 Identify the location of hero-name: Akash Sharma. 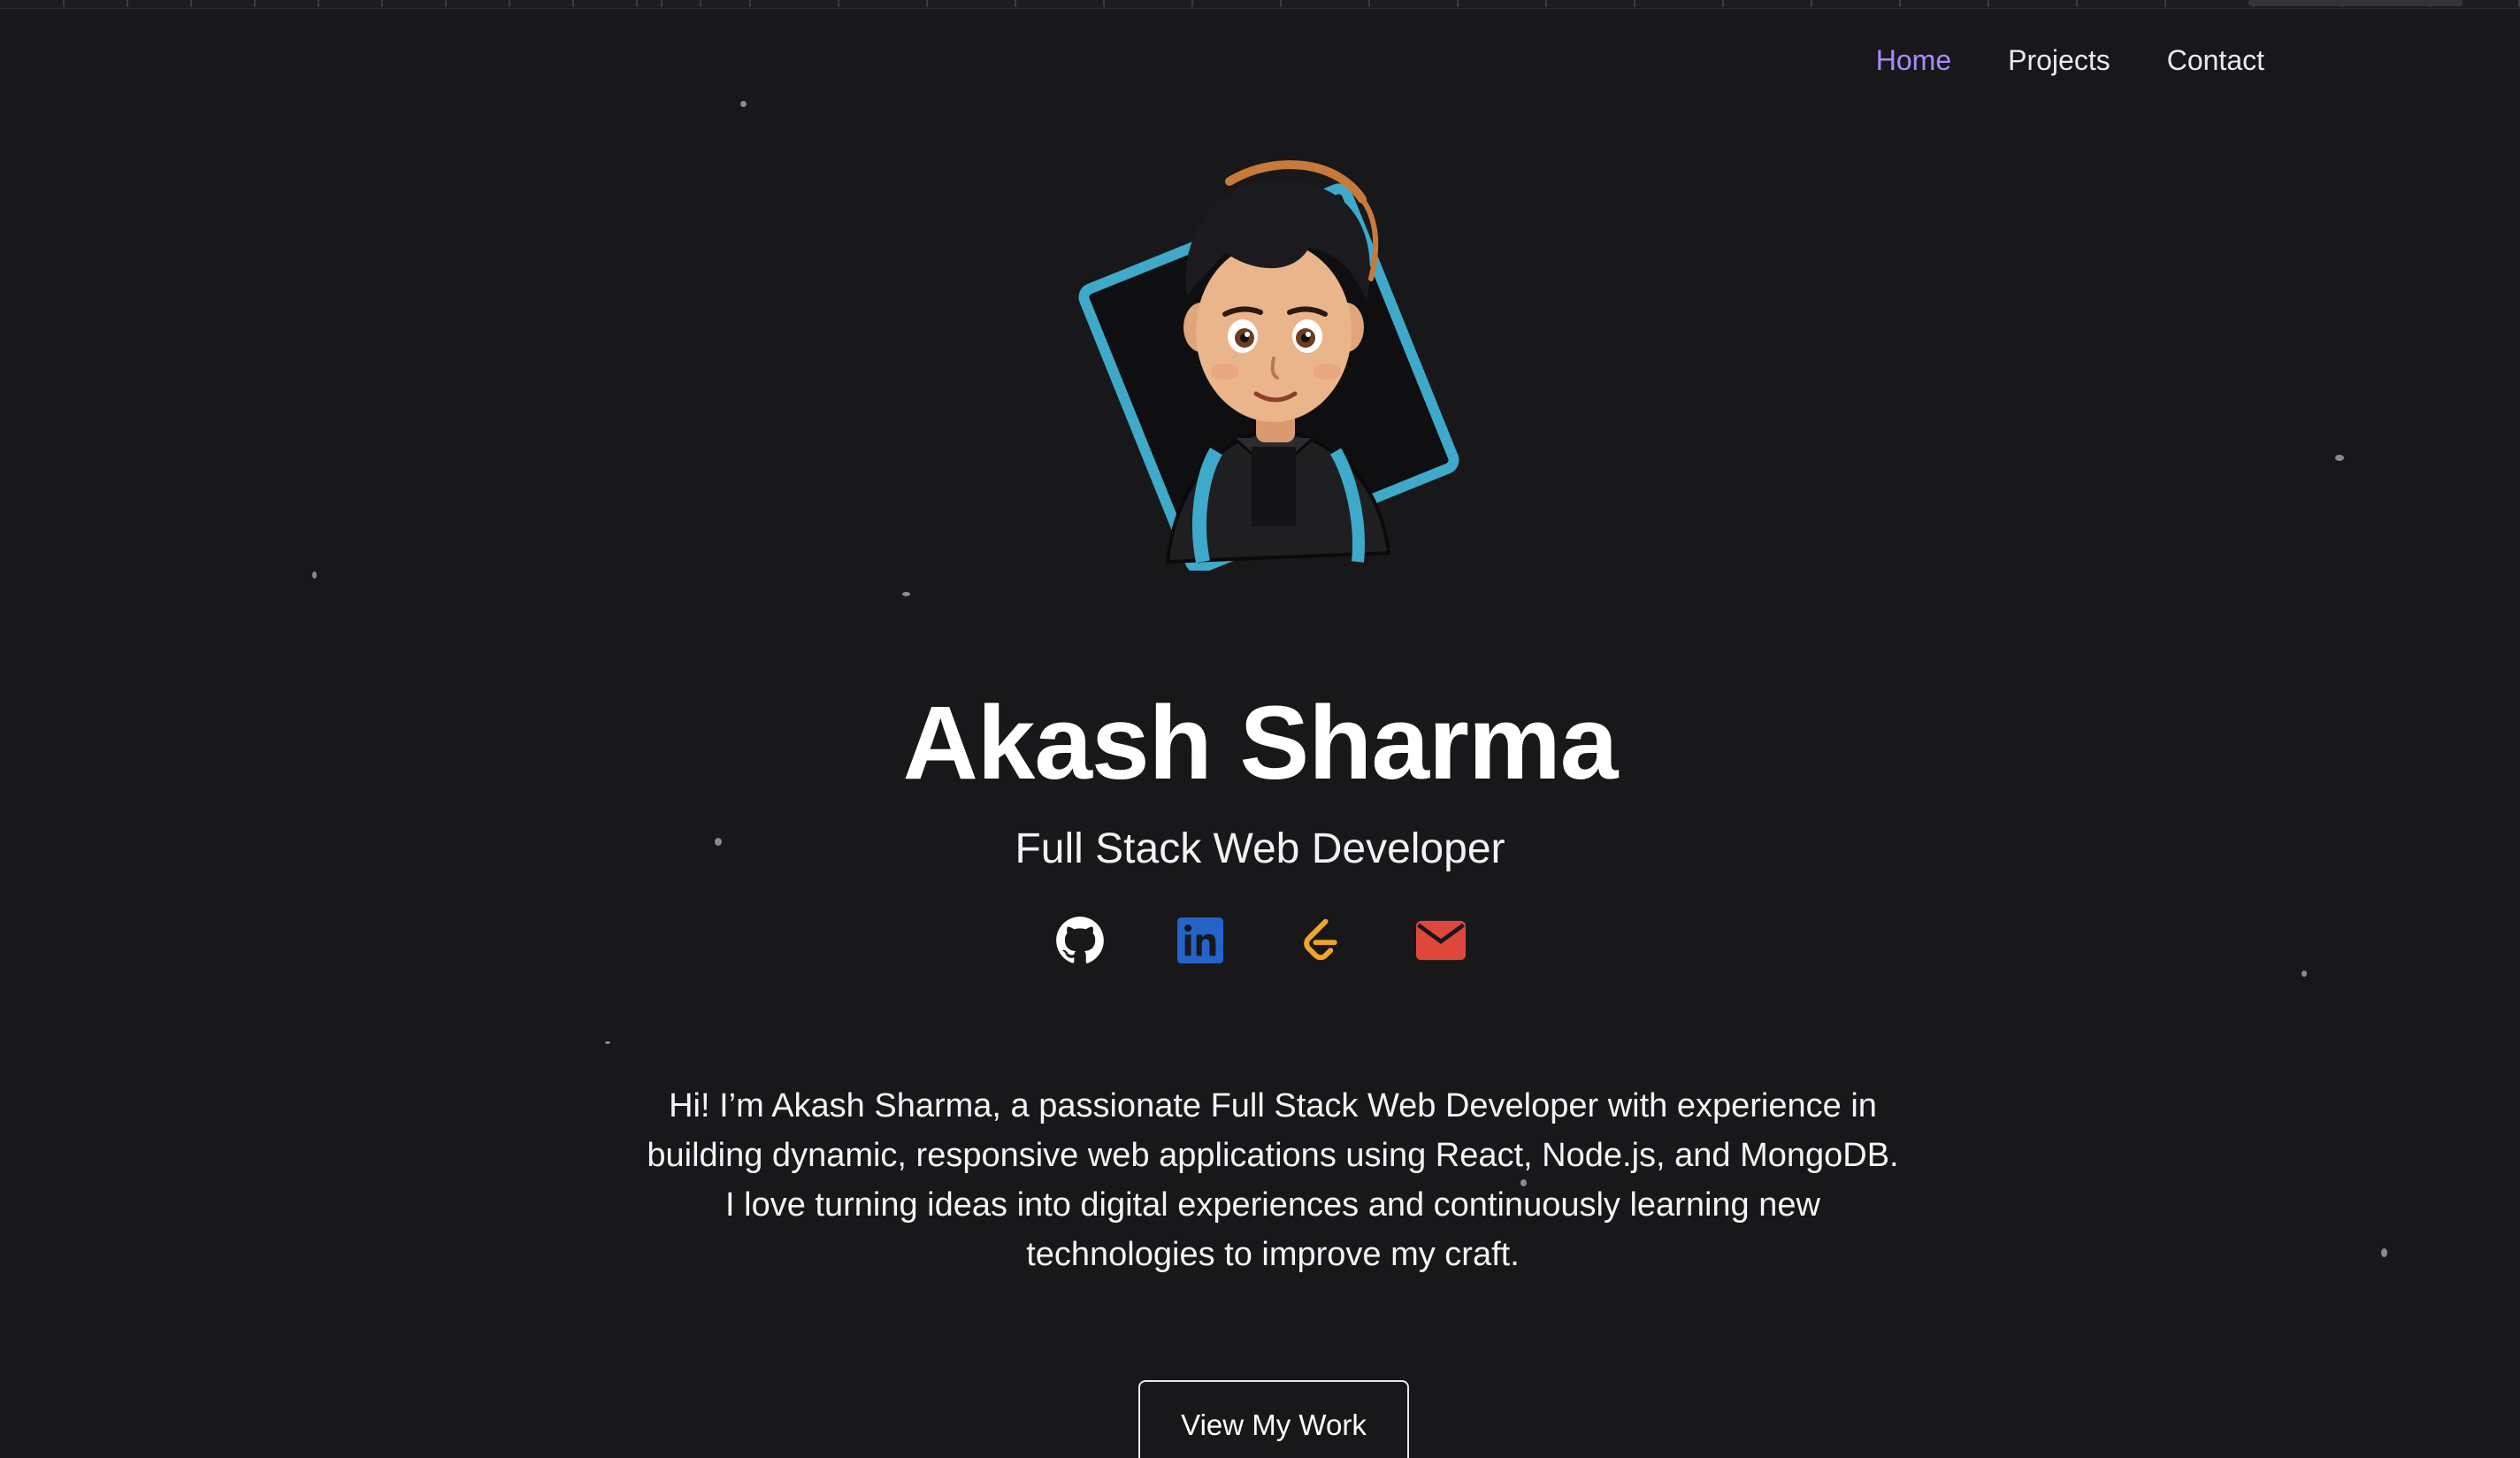
(1260, 743).